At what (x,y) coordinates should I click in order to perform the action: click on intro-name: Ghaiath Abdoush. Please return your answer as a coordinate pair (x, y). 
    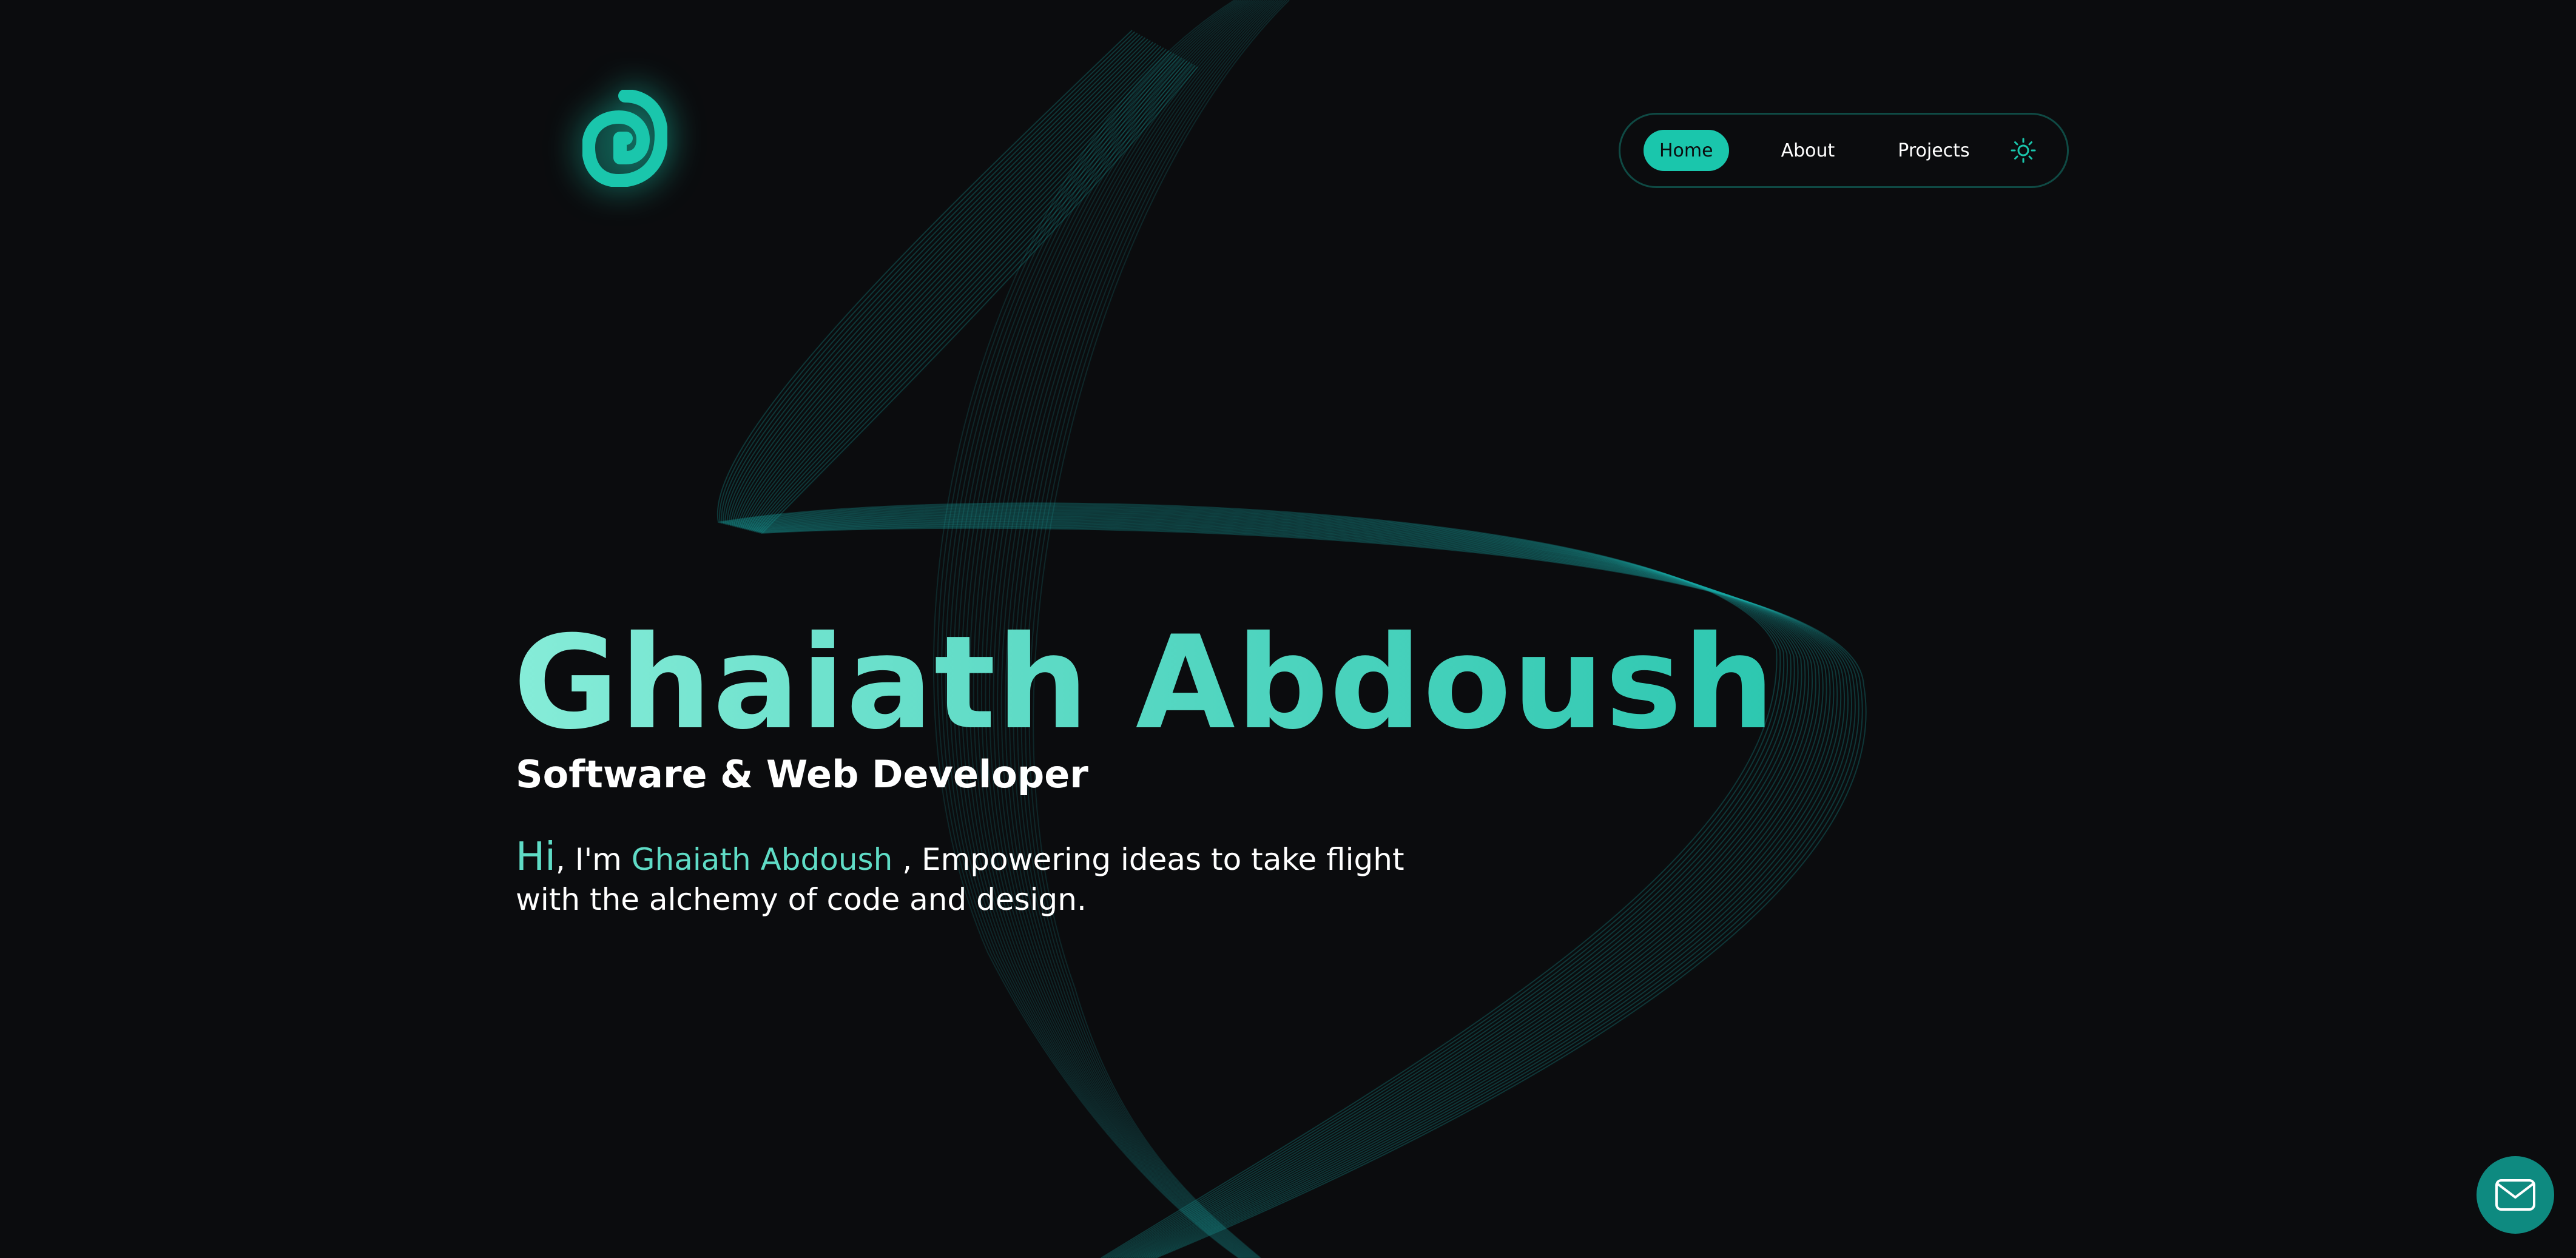
    Looking at the image, I should click on (762, 859).